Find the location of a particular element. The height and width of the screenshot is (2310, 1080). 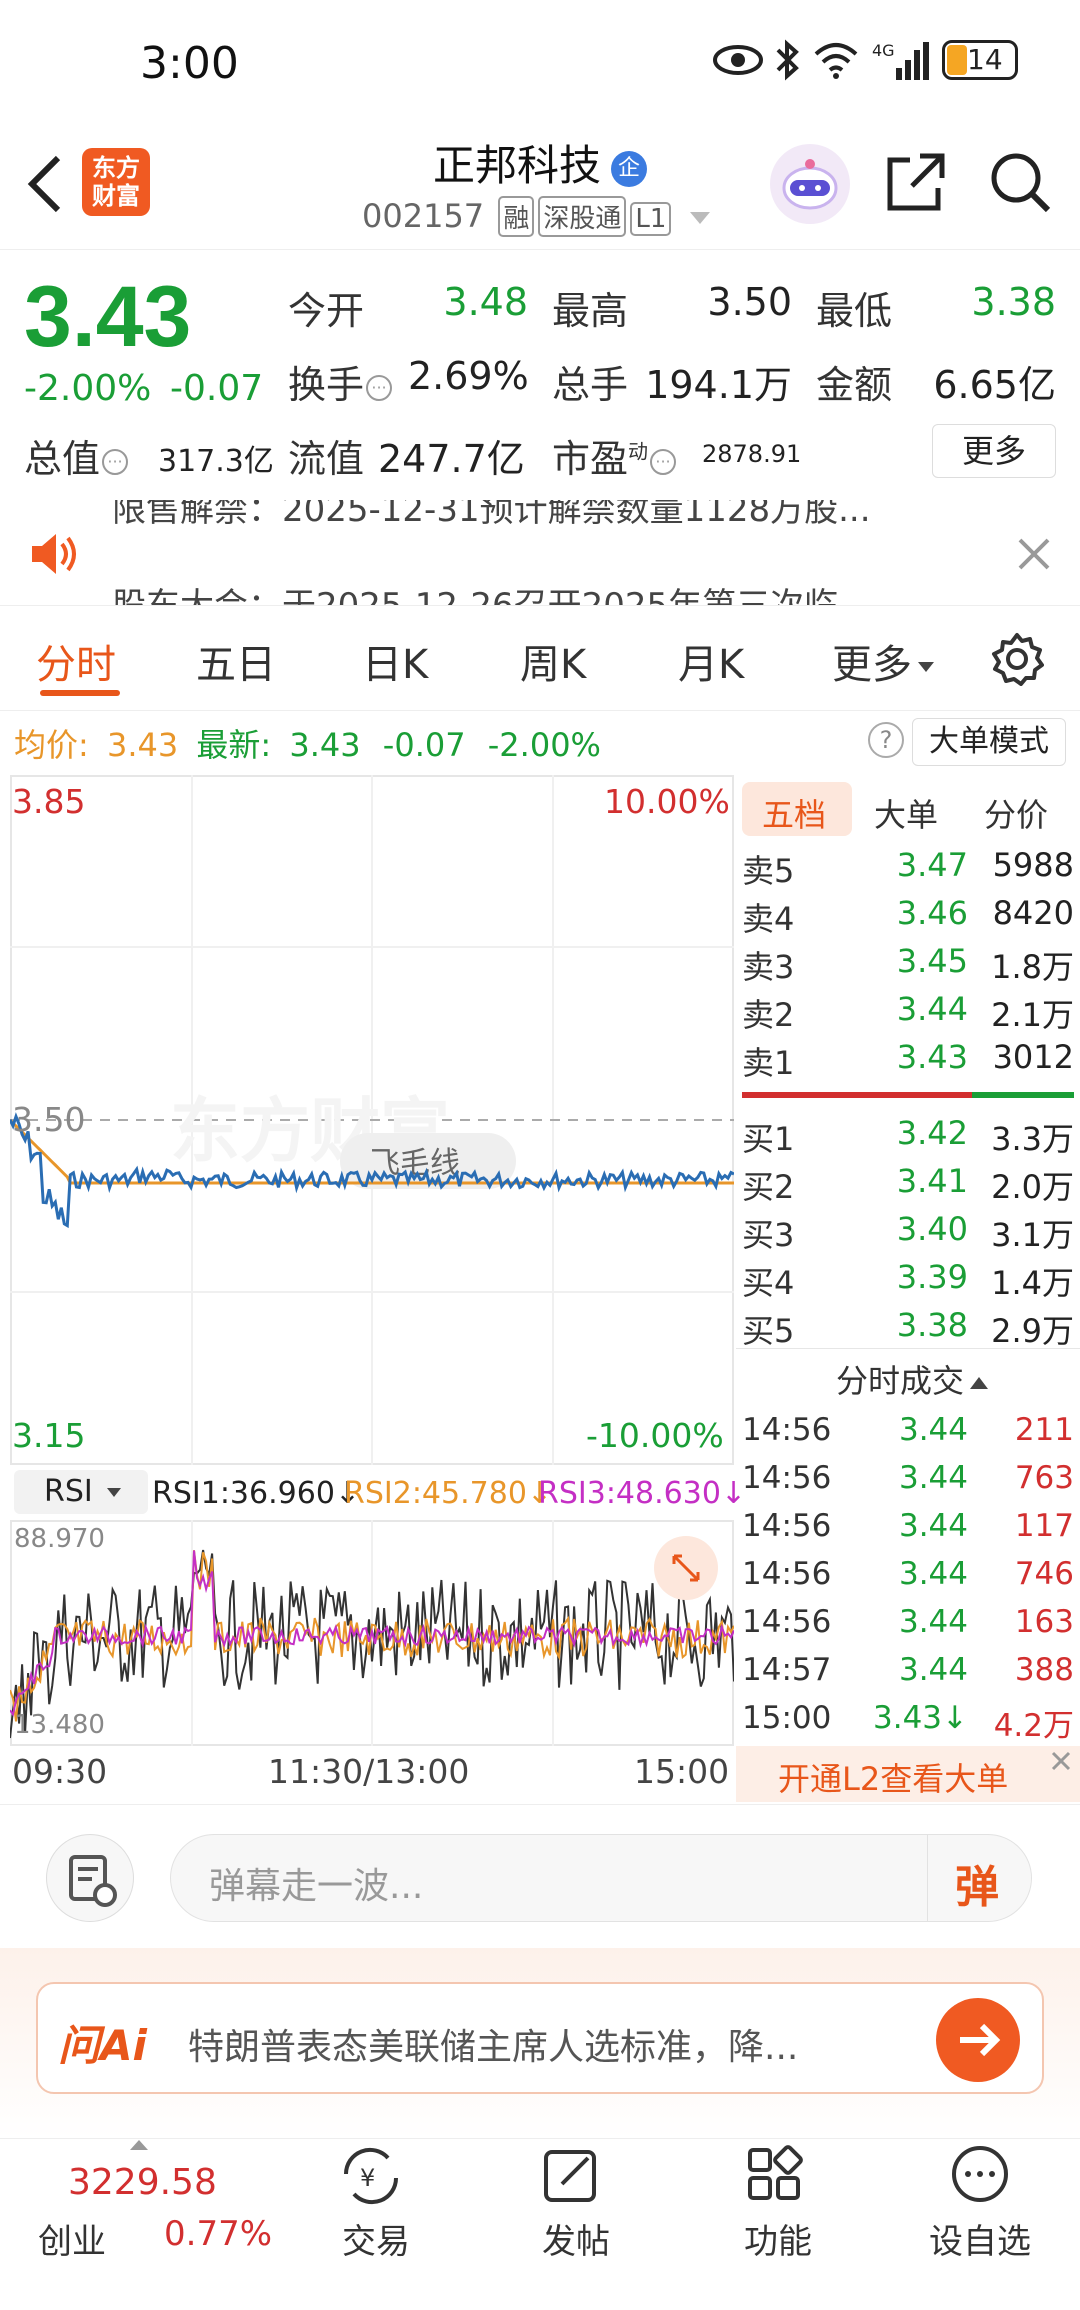

book-level-label: 买5 is located at coordinates (768, 1331).